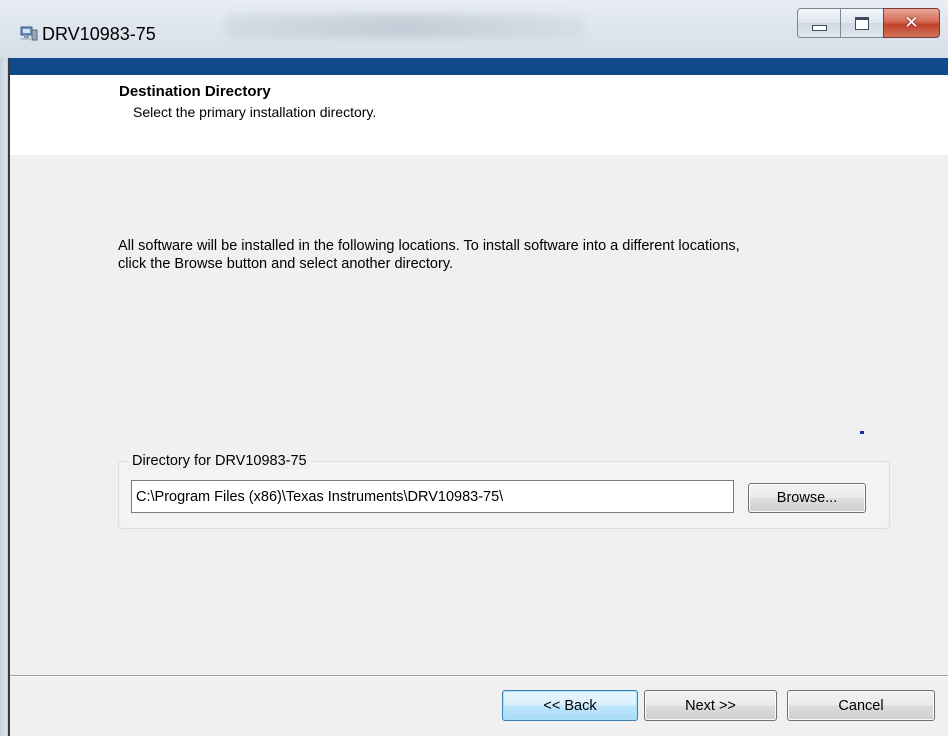 The height and width of the screenshot is (736, 948). I want to click on minimize-button, so click(818, 23).